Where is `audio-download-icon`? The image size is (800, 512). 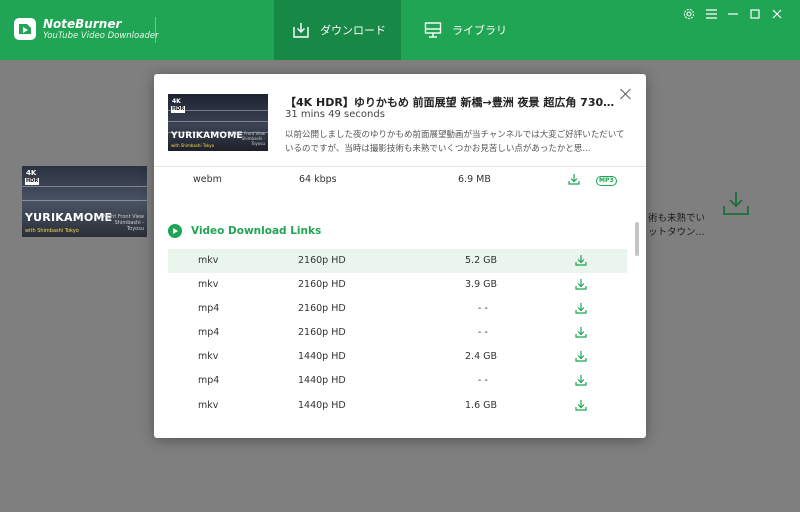
audio-download-icon is located at coordinates (574, 180).